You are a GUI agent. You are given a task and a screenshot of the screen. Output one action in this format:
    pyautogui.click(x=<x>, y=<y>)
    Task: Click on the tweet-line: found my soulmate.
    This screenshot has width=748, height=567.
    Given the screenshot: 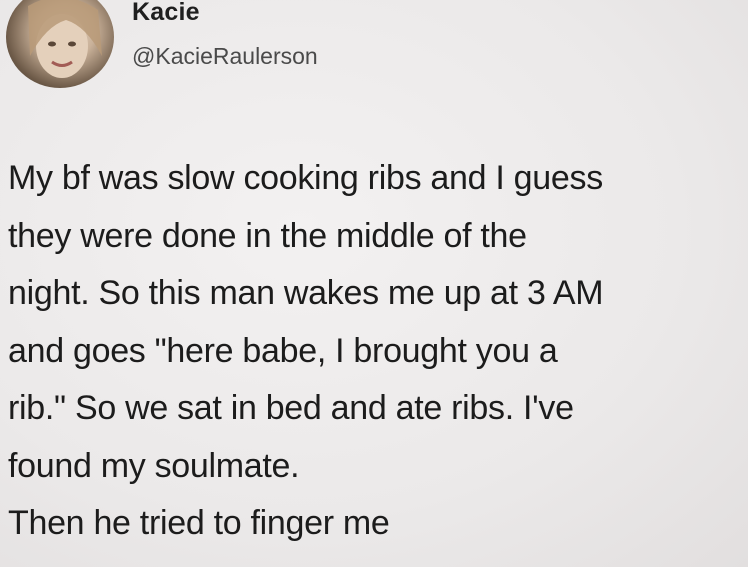 What is the action you would take?
    pyautogui.click(x=154, y=465)
    